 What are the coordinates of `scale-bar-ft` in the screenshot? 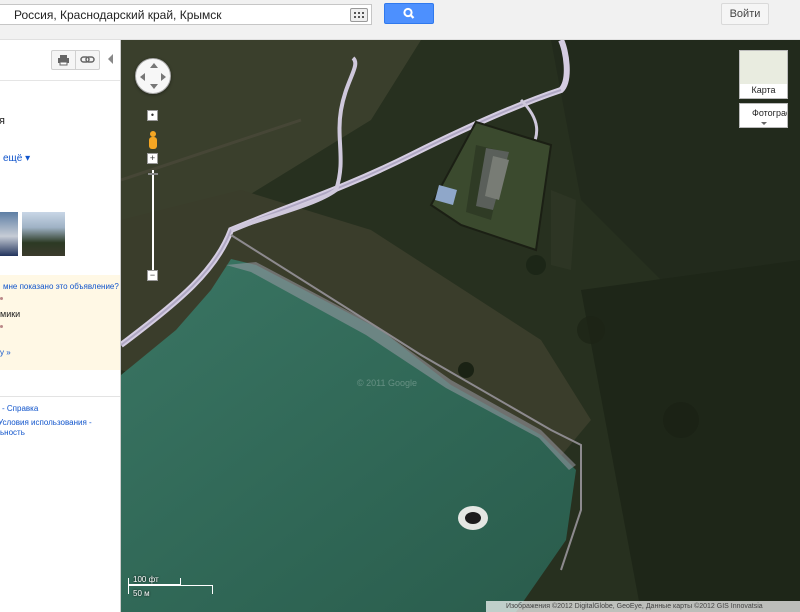 It's located at (154, 581).